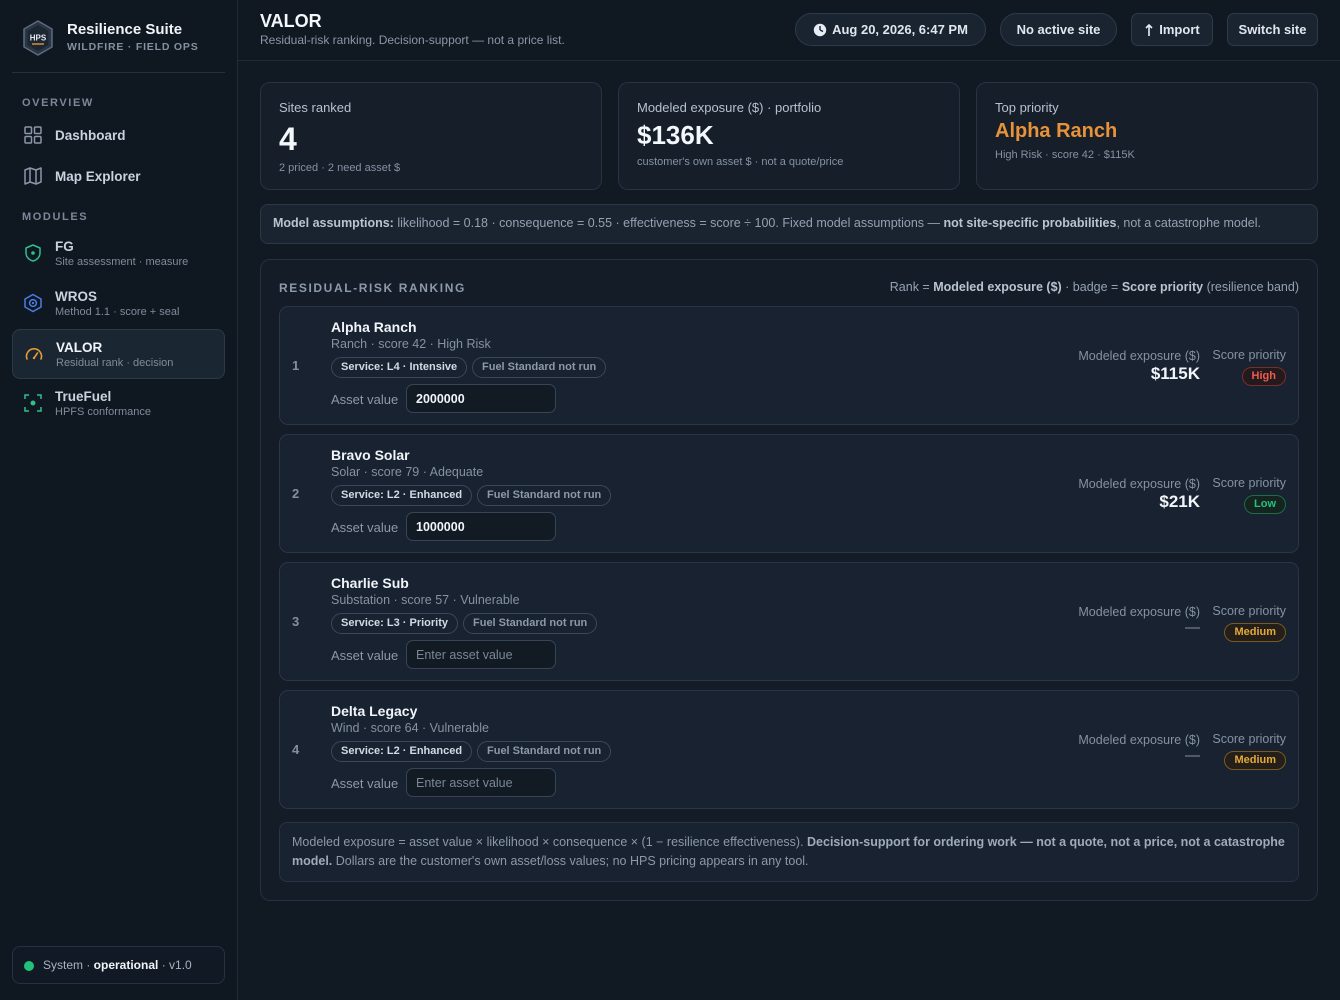 The image size is (1340, 1000). What do you see at coordinates (296, 749) in the screenshot?
I see `rank-number: 4` at bounding box center [296, 749].